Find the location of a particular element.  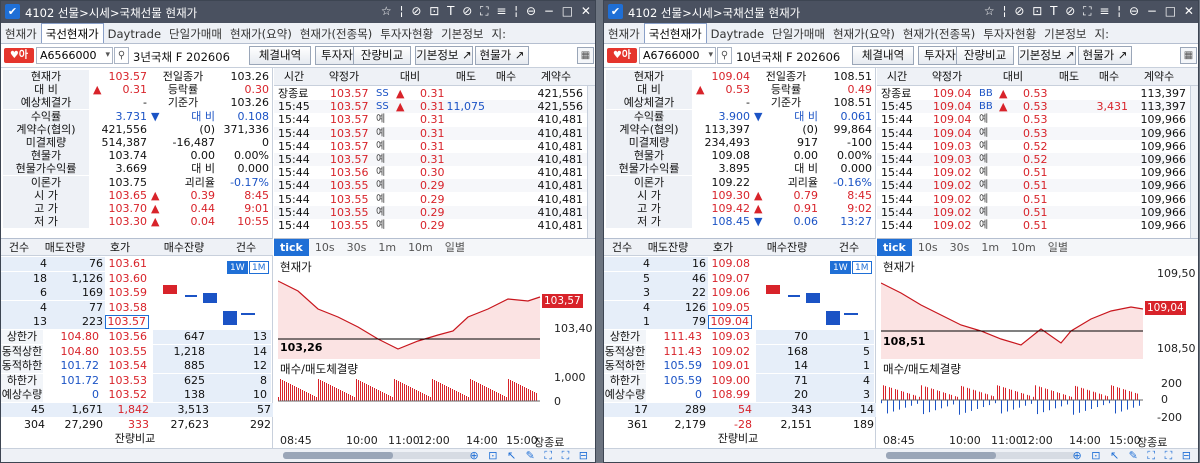

bid-price: 109.00 is located at coordinates (730, 381).